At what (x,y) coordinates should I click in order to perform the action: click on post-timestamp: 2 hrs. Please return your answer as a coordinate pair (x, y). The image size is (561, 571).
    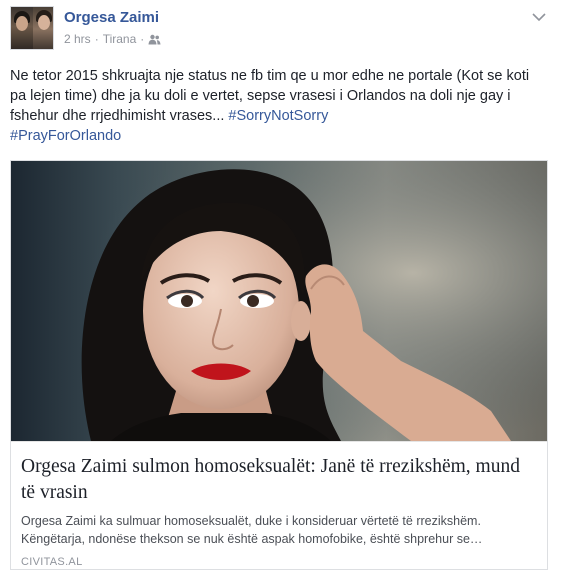
    Looking at the image, I should click on (77, 39).